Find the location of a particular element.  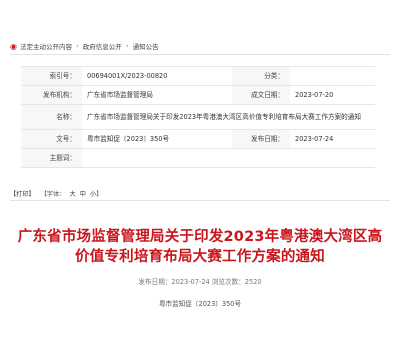

created-date-label: 成文日期： is located at coordinates (261, 95).